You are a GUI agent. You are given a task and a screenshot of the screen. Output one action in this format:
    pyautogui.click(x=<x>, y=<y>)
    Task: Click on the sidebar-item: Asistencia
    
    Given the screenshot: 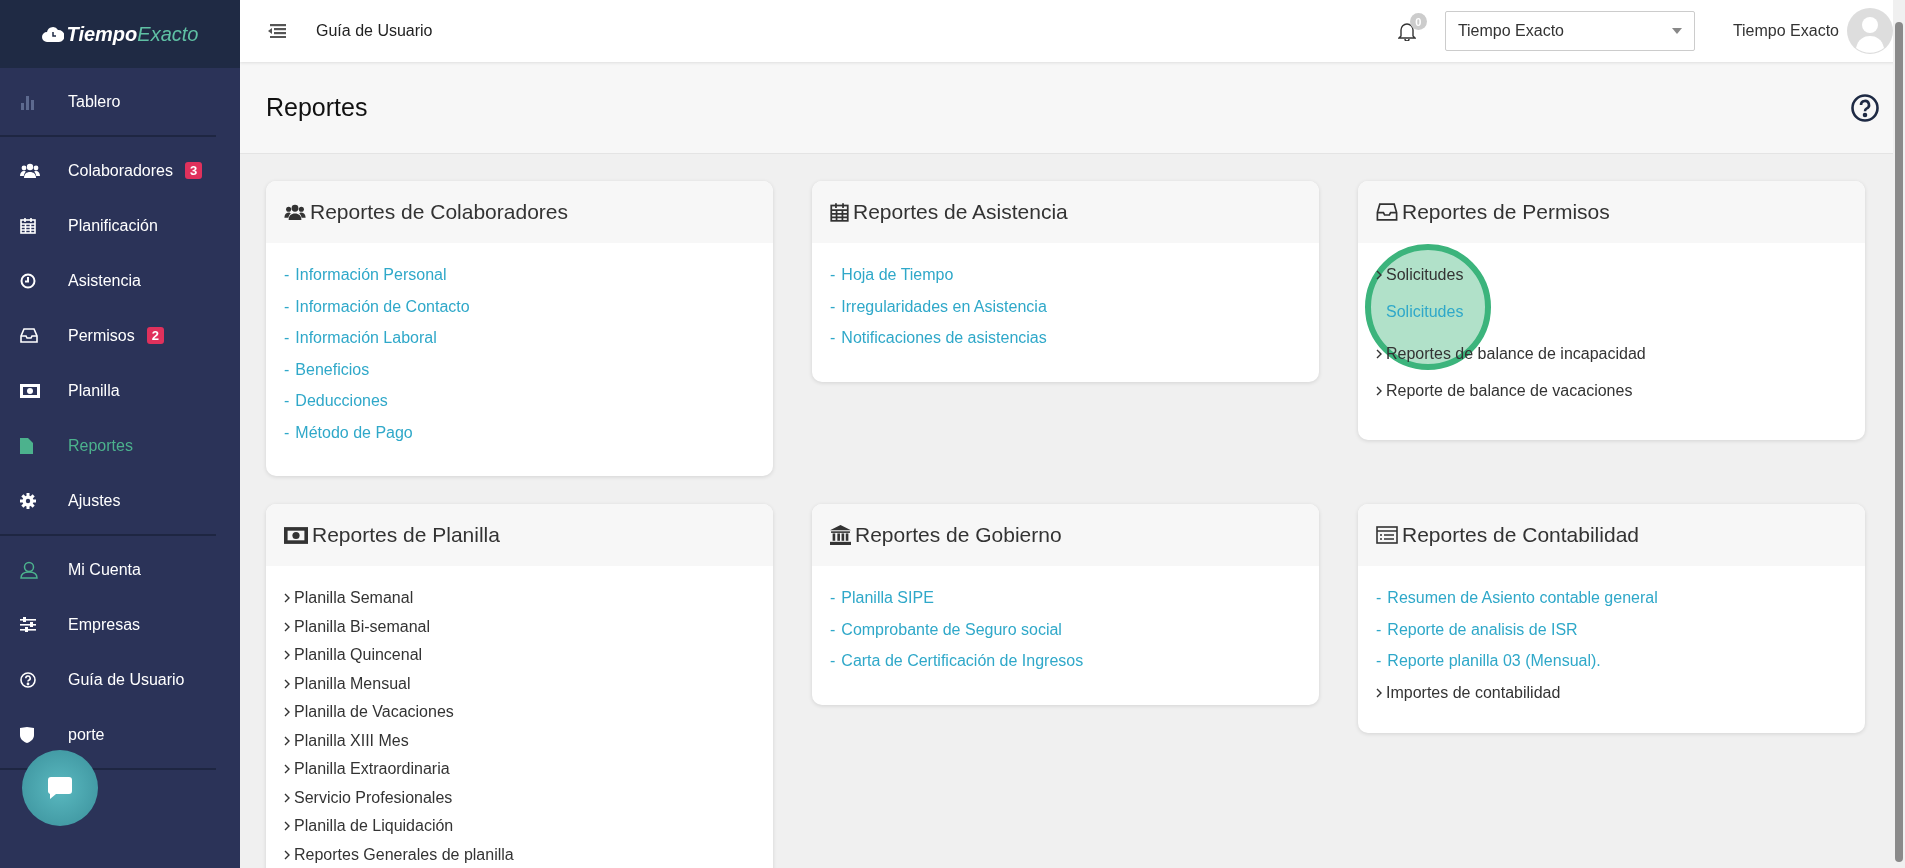 What is the action you would take?
    pyautogui.click(x=108, y=280)
    